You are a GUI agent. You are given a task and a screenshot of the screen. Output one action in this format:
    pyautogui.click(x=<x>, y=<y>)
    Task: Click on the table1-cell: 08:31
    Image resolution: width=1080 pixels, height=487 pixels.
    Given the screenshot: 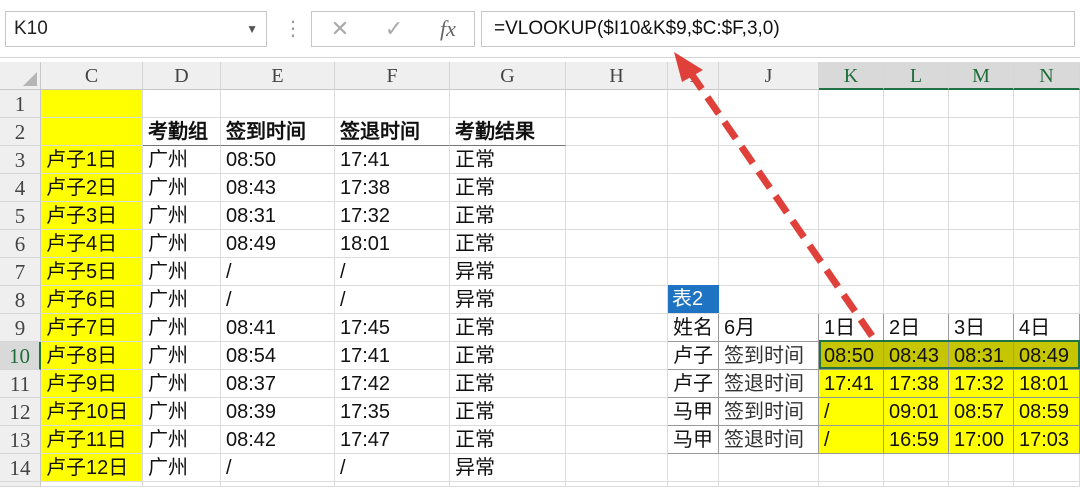 What is the action you would take?
    pyautogui.click(x=278, y=216)
    